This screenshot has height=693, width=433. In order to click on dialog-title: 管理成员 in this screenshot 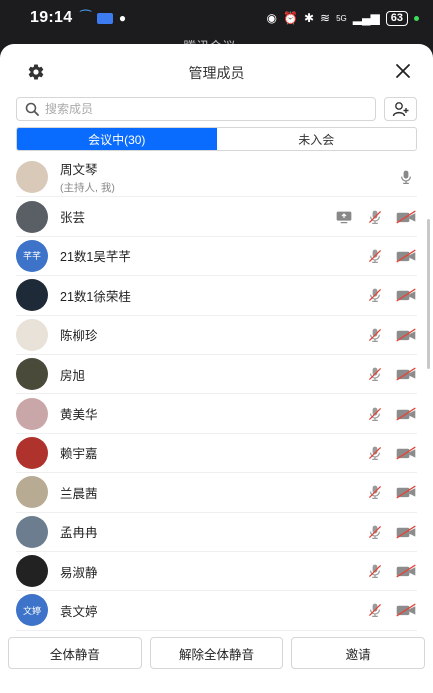, I will do `click(216, 73)`.